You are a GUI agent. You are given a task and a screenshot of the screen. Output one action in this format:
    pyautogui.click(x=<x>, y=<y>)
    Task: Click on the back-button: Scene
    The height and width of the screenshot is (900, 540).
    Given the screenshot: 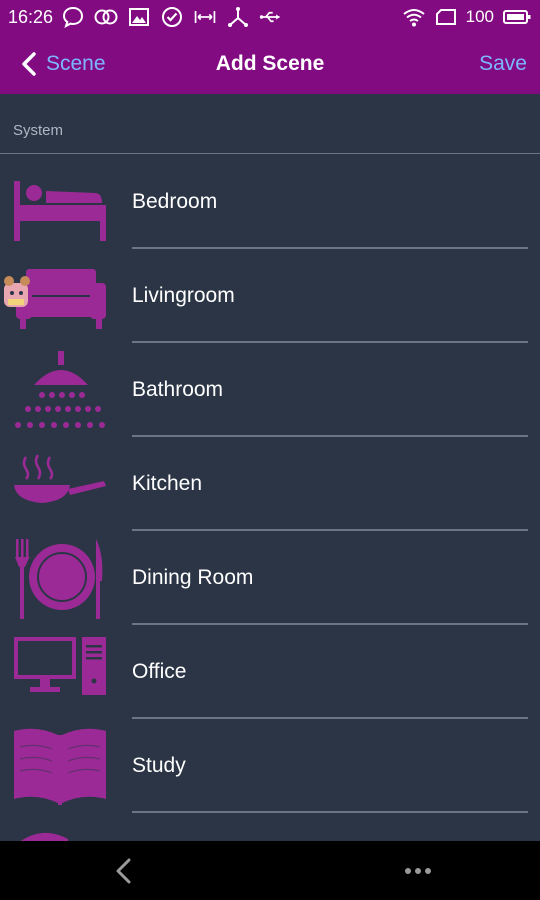 What is the action you would take?
    pyautogui.click(x=63, y=64)
    